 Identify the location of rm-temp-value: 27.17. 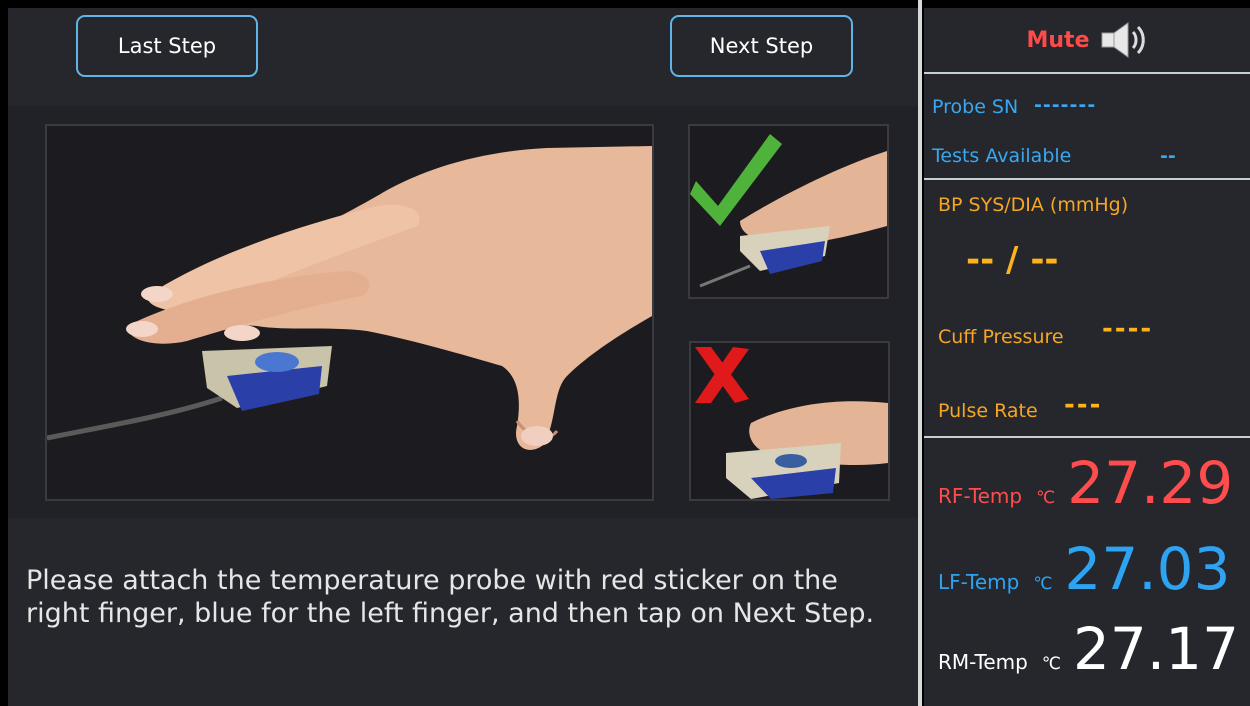
(1155, 649).